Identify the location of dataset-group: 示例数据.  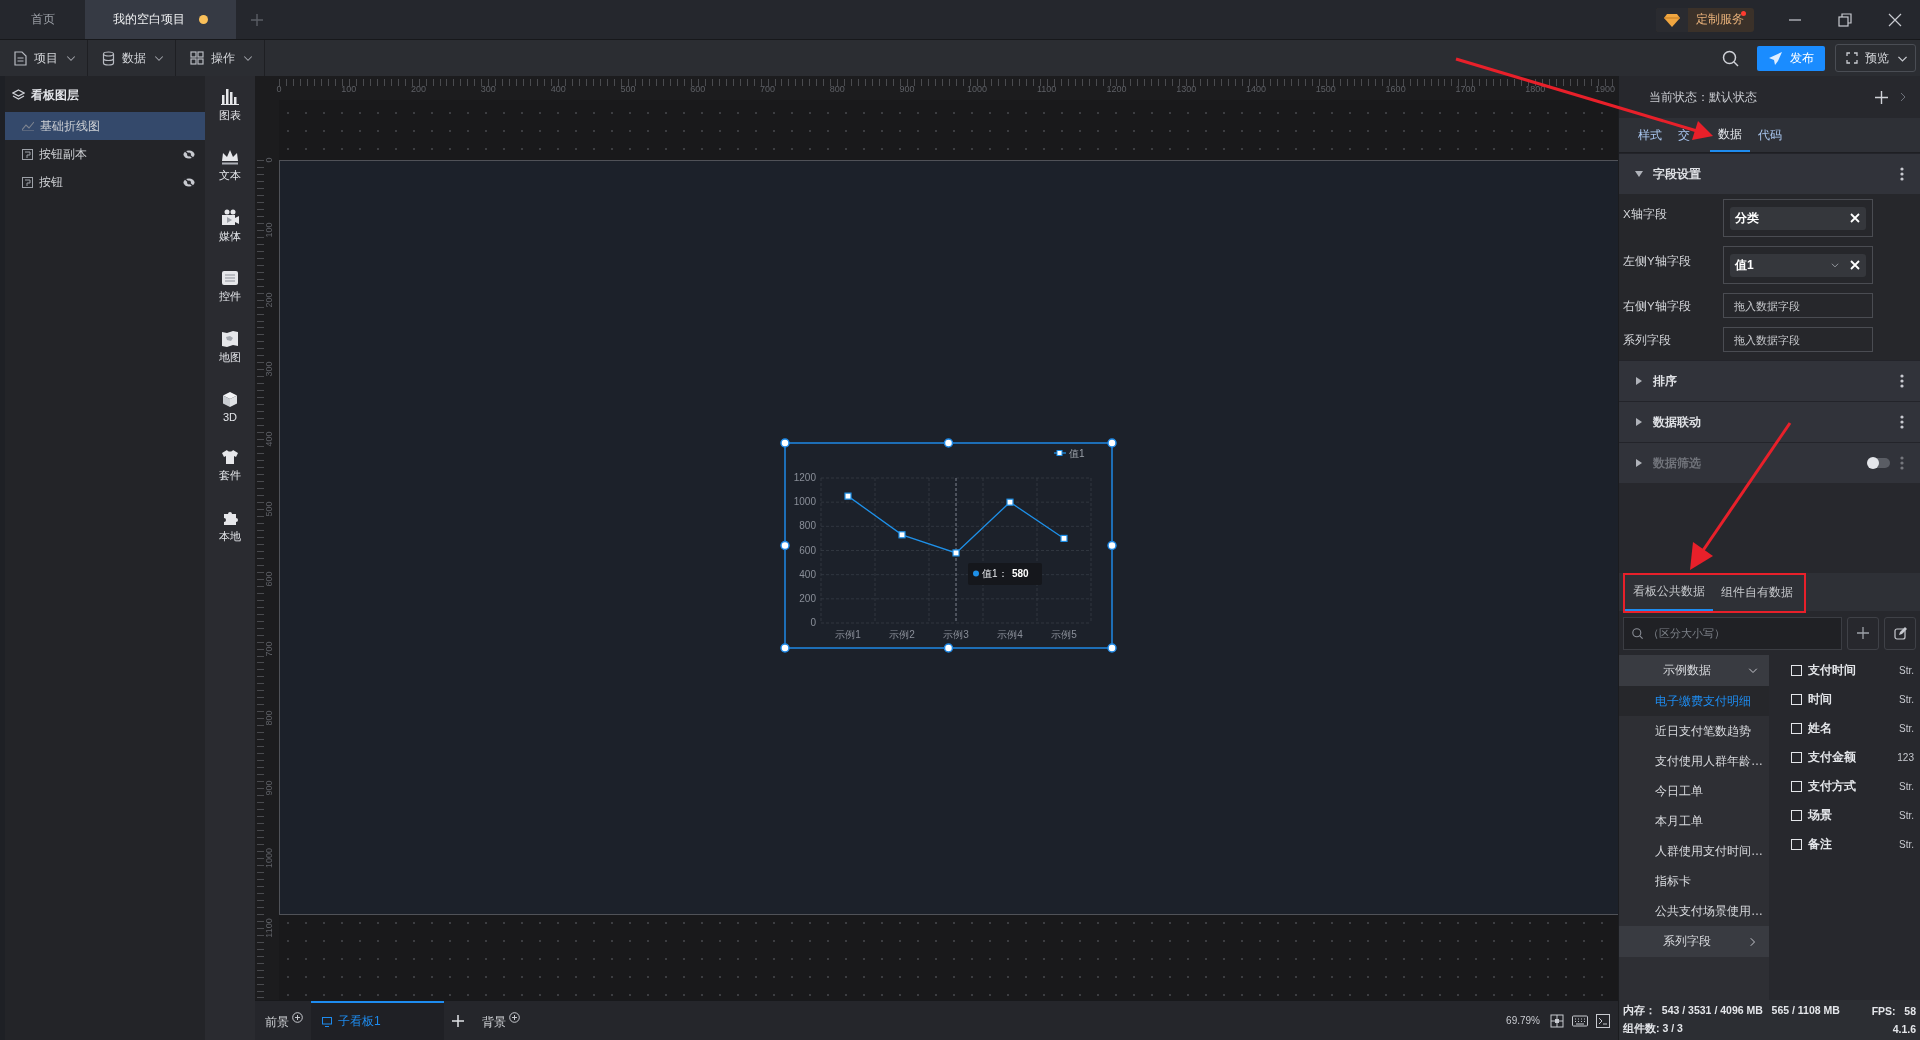
(1694, 670).